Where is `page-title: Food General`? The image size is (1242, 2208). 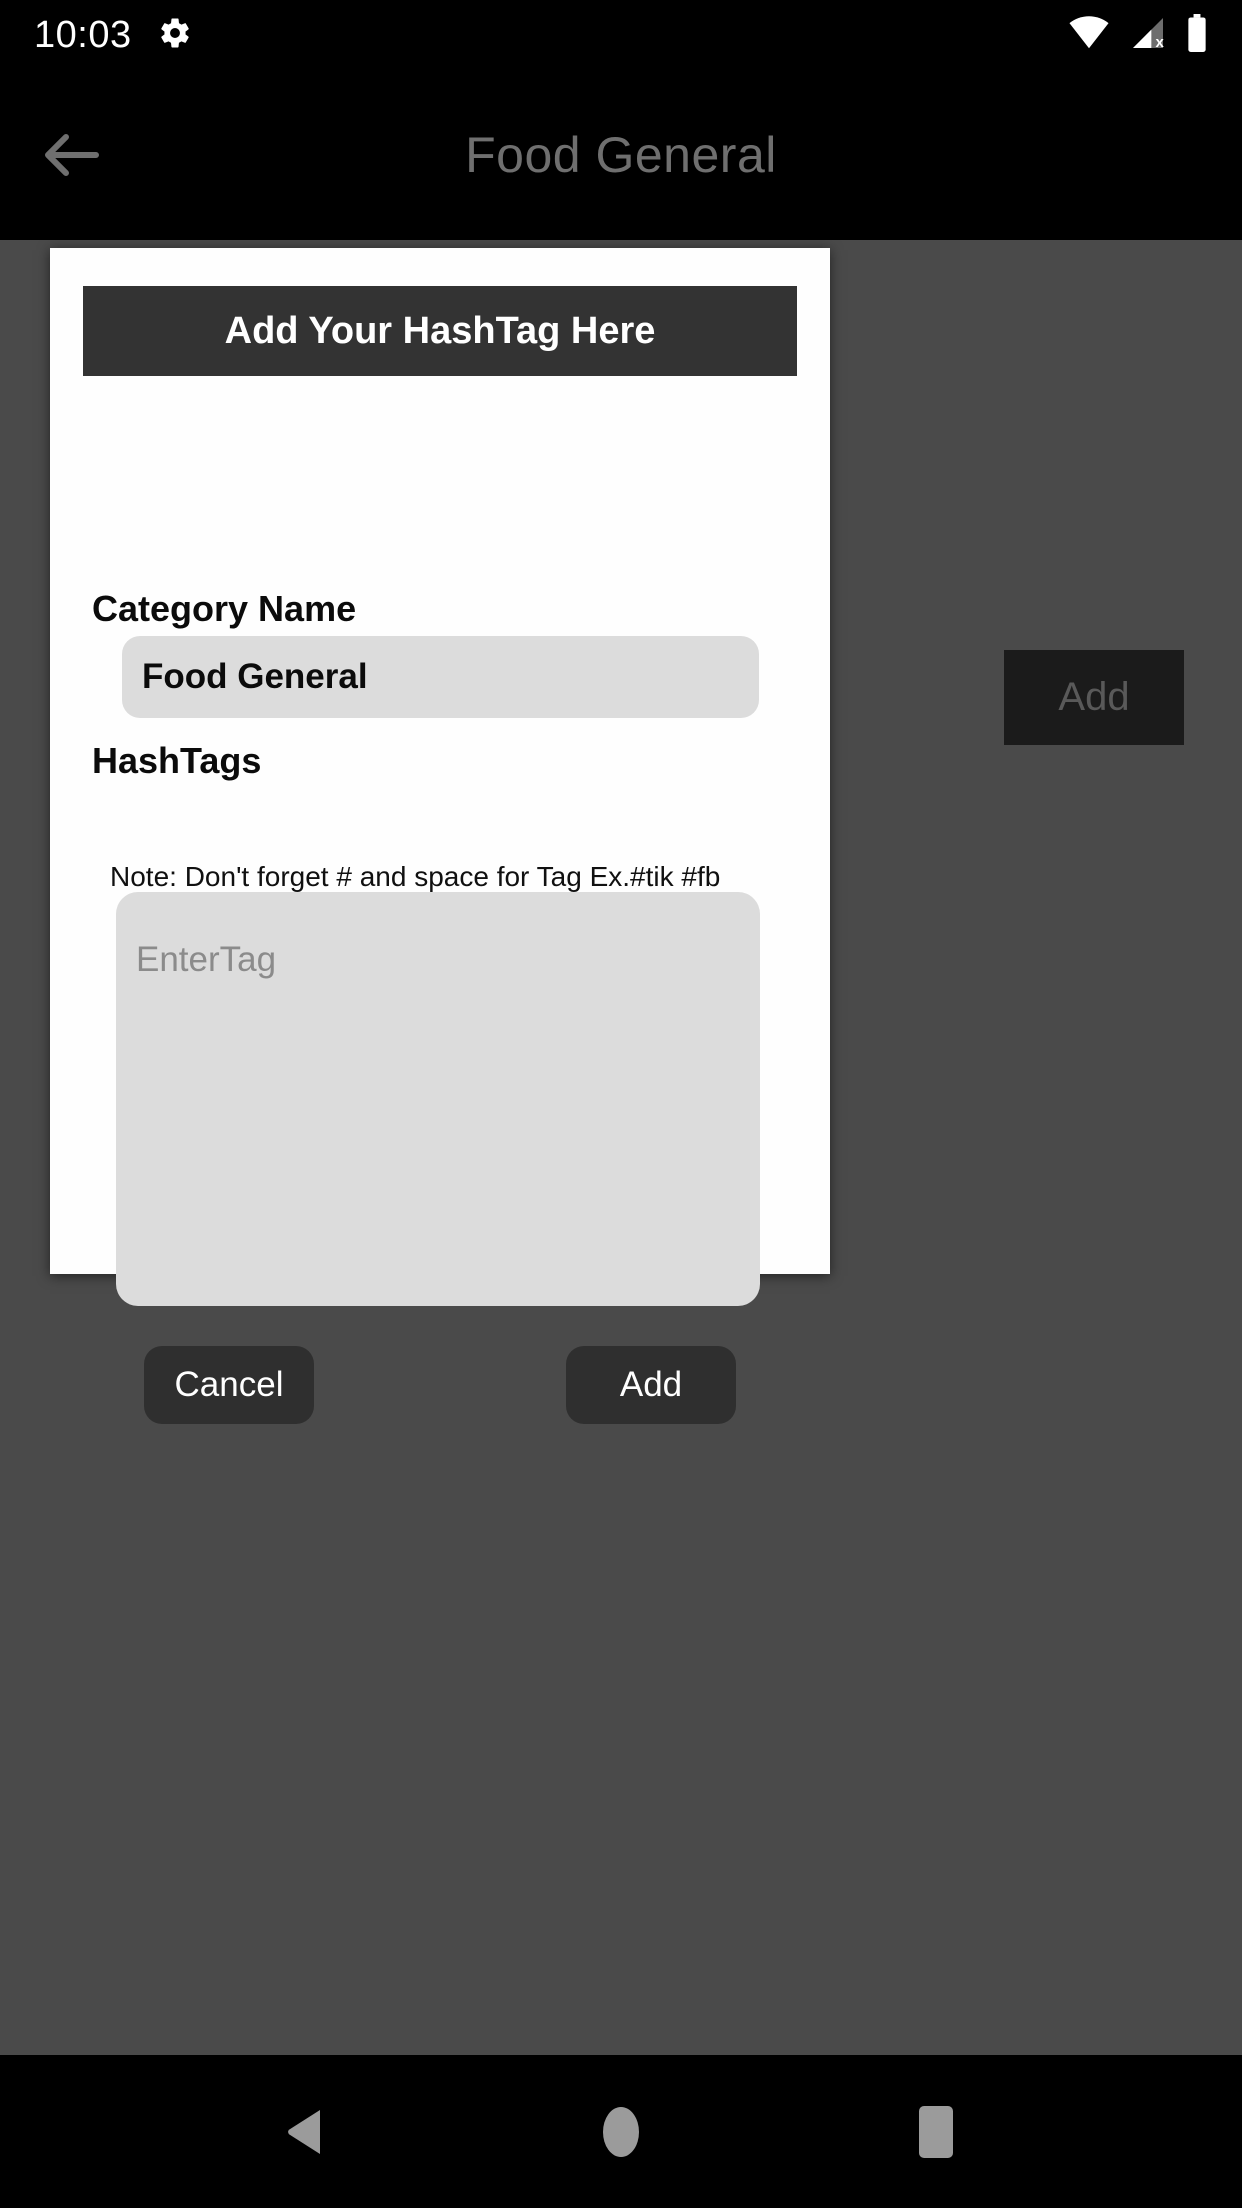 page-title: Food General is located at coordinates (621, 155).